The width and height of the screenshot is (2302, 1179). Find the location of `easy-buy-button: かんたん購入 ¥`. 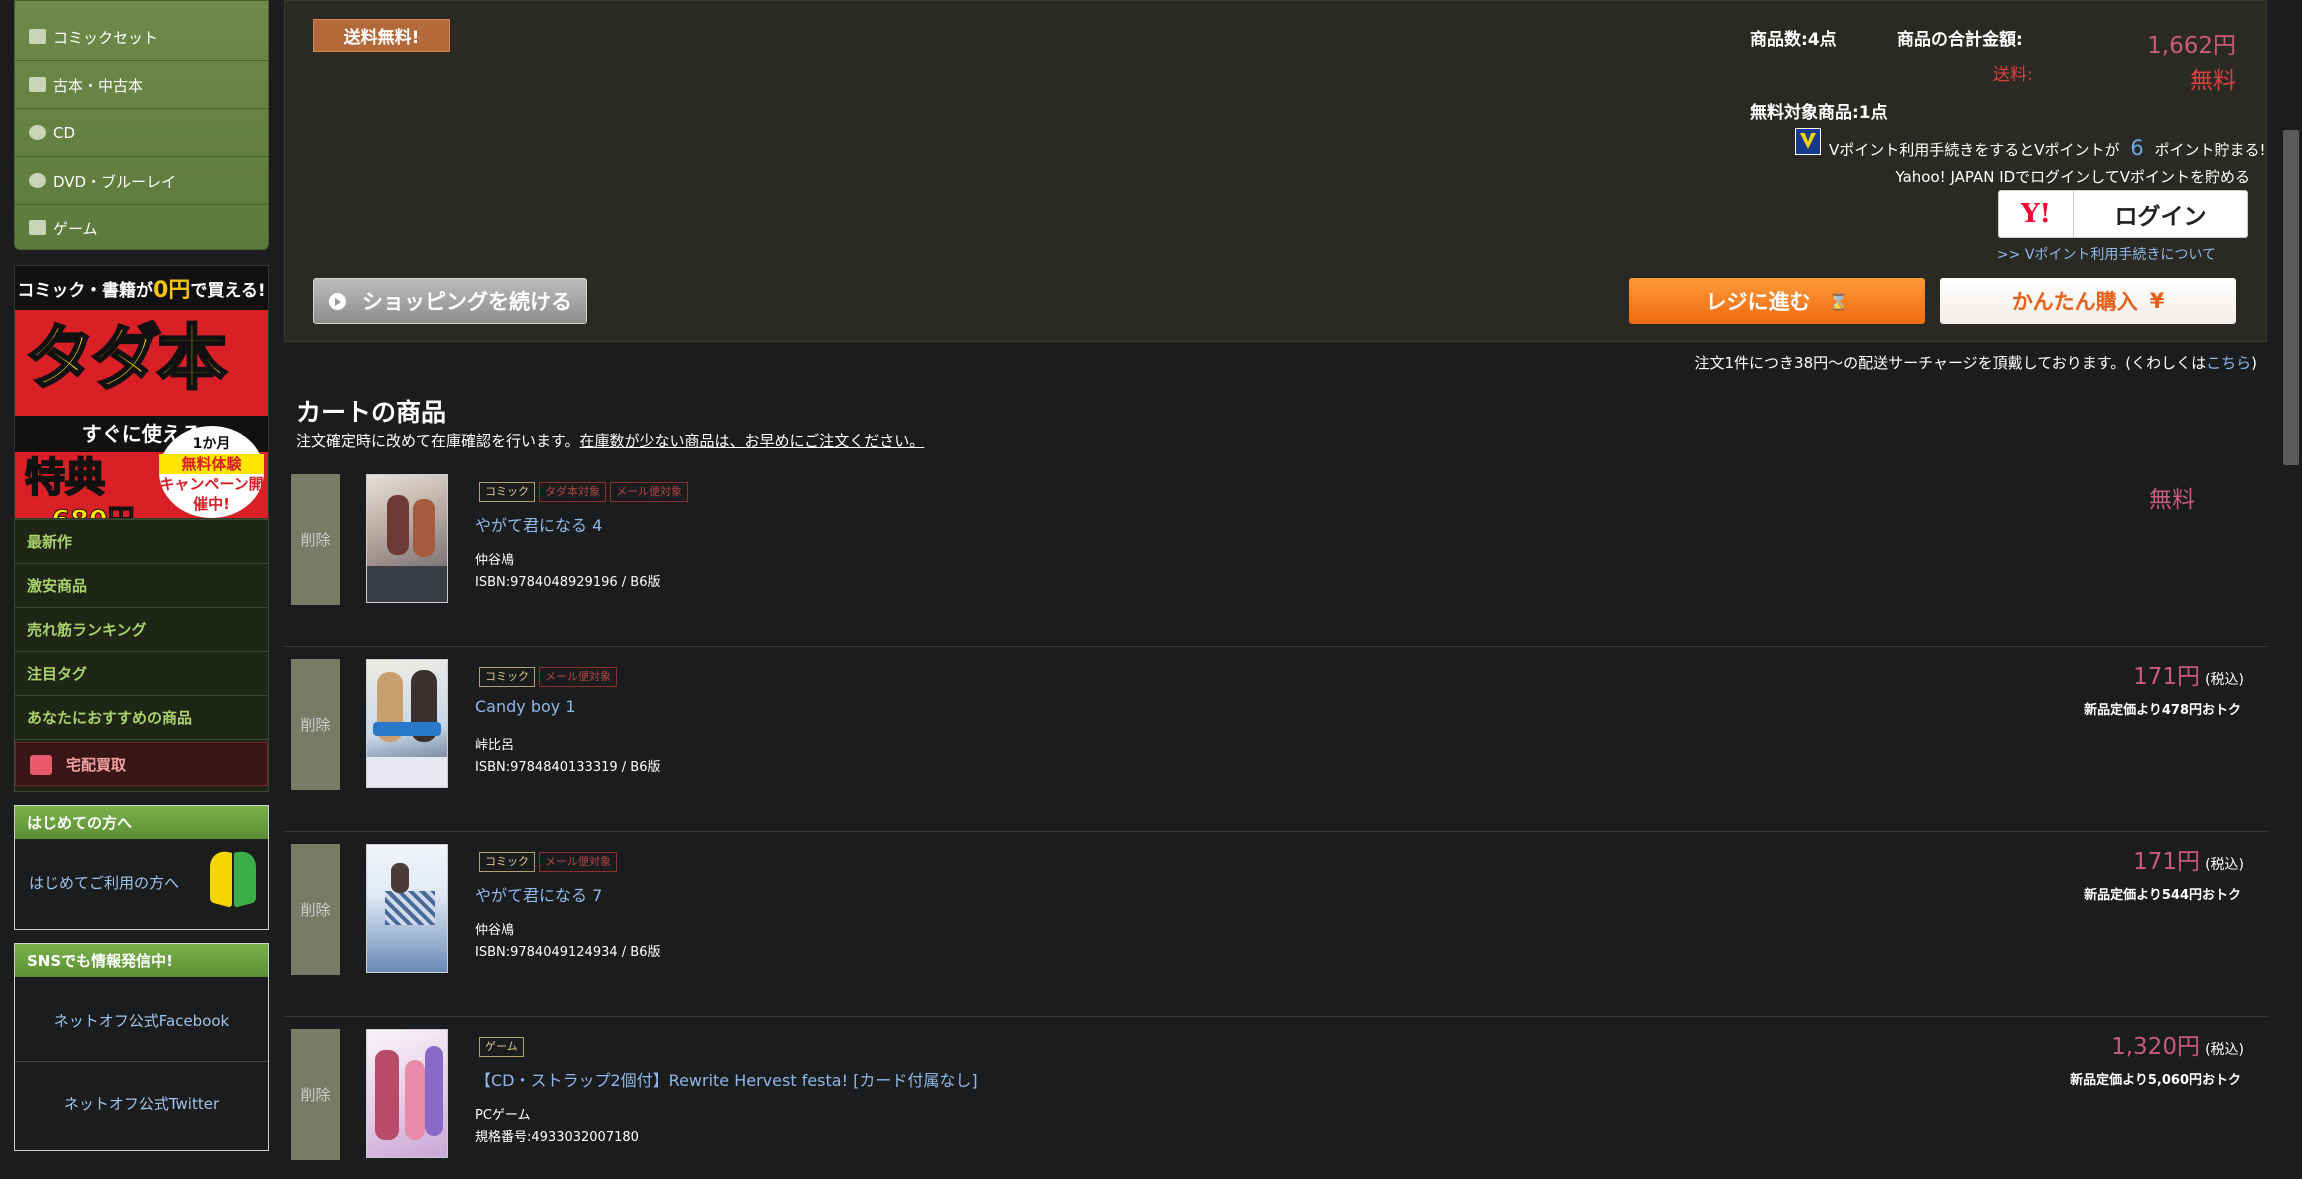

easy-buy-button: かんたん購入 ¥ is located at coordinates (2088, 301).